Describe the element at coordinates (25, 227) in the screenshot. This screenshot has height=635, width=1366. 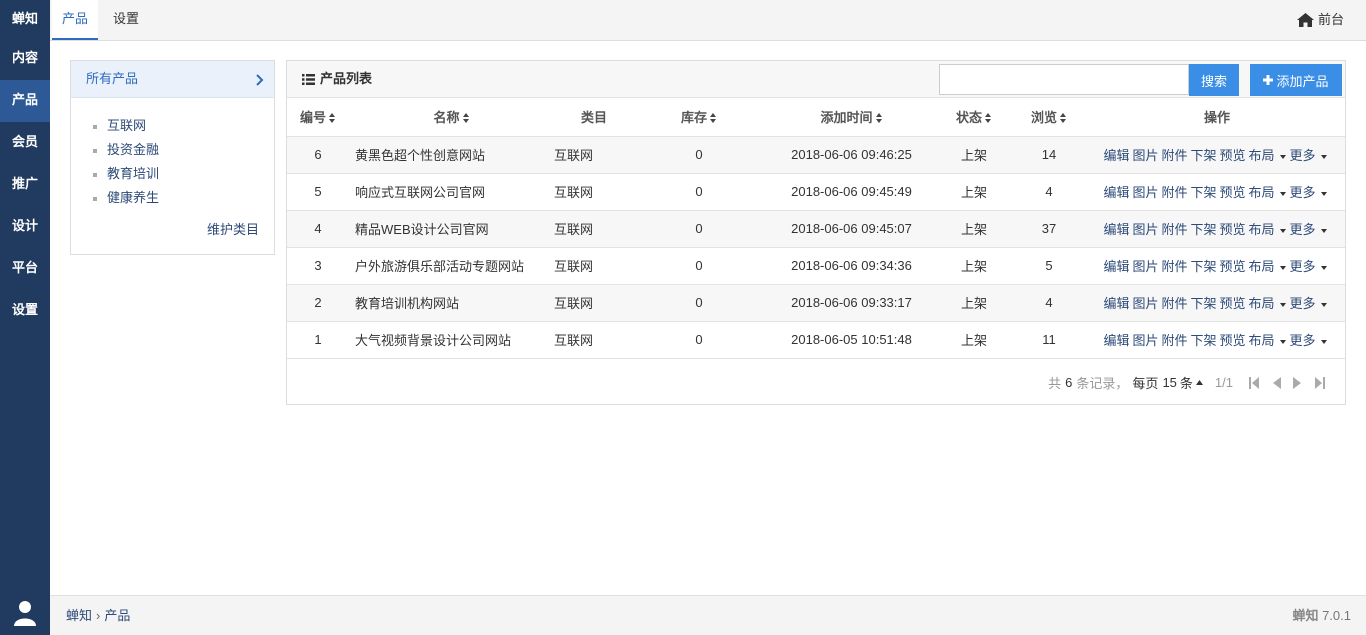
I see `nav-item-design: 设计` at that location.